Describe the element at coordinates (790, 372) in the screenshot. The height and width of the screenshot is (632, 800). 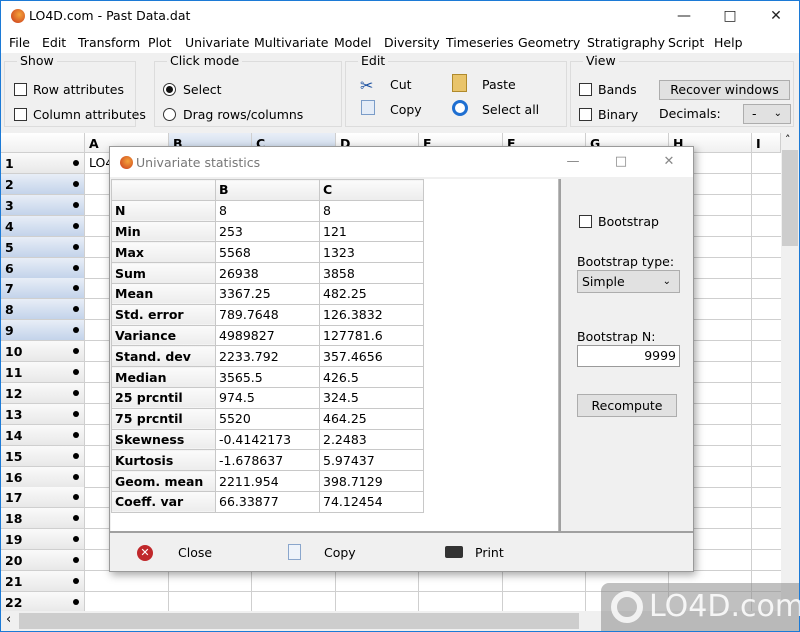
I see `vertical-scrollbar: ˄` at that location.